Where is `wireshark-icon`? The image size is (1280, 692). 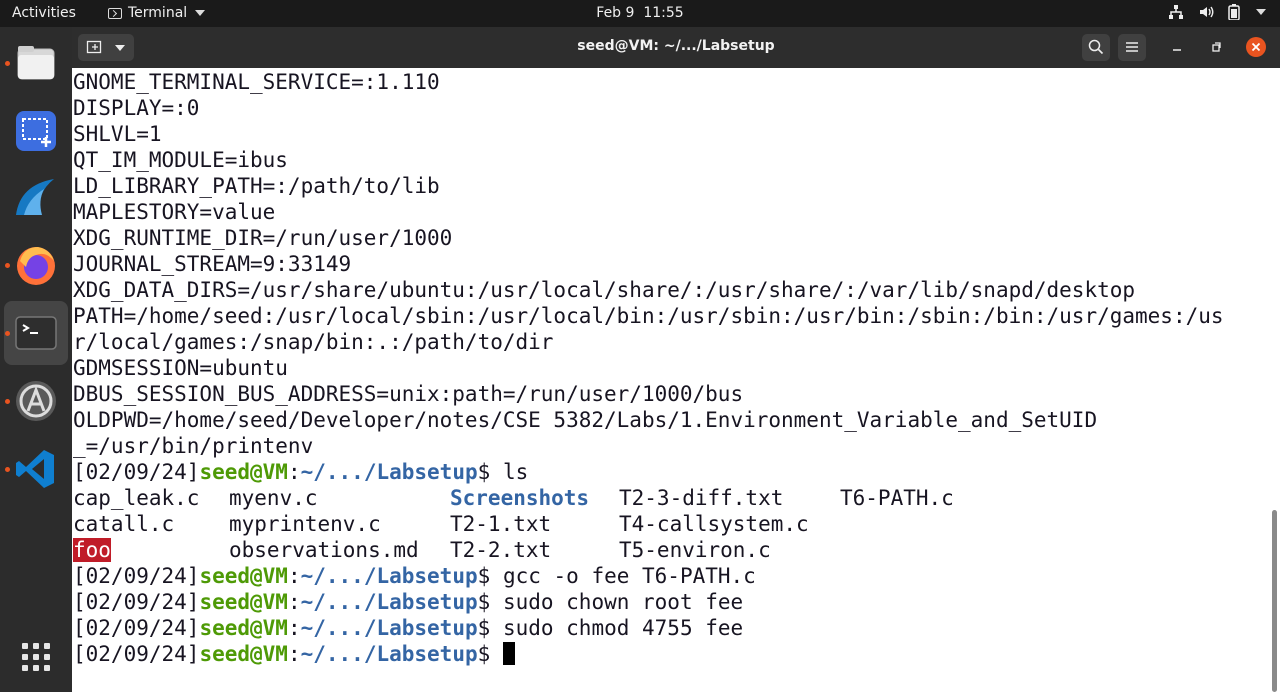 wireshark-icon is located at coordinates (35, 197).